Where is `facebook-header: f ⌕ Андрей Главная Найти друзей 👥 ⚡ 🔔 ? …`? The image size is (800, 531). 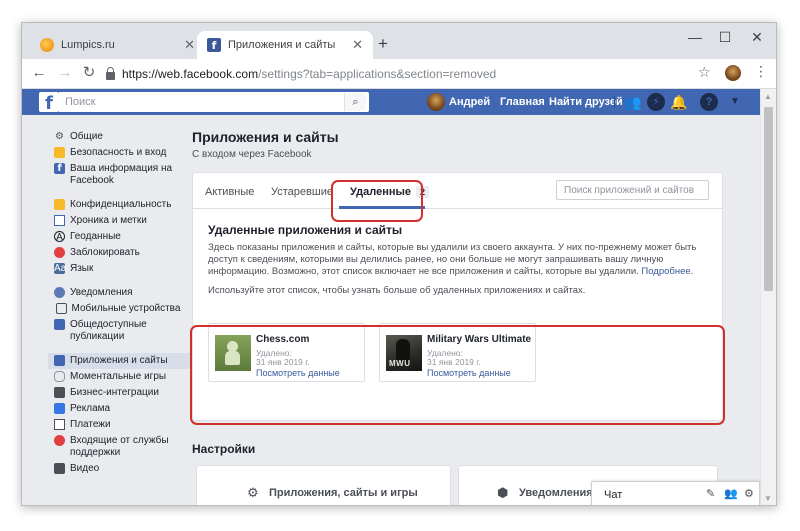
facebook-header: f ⌕ Андрей Главная Найти друзей 👥 ⚡ 🔔 ? … is located at coordinates (391, 102).